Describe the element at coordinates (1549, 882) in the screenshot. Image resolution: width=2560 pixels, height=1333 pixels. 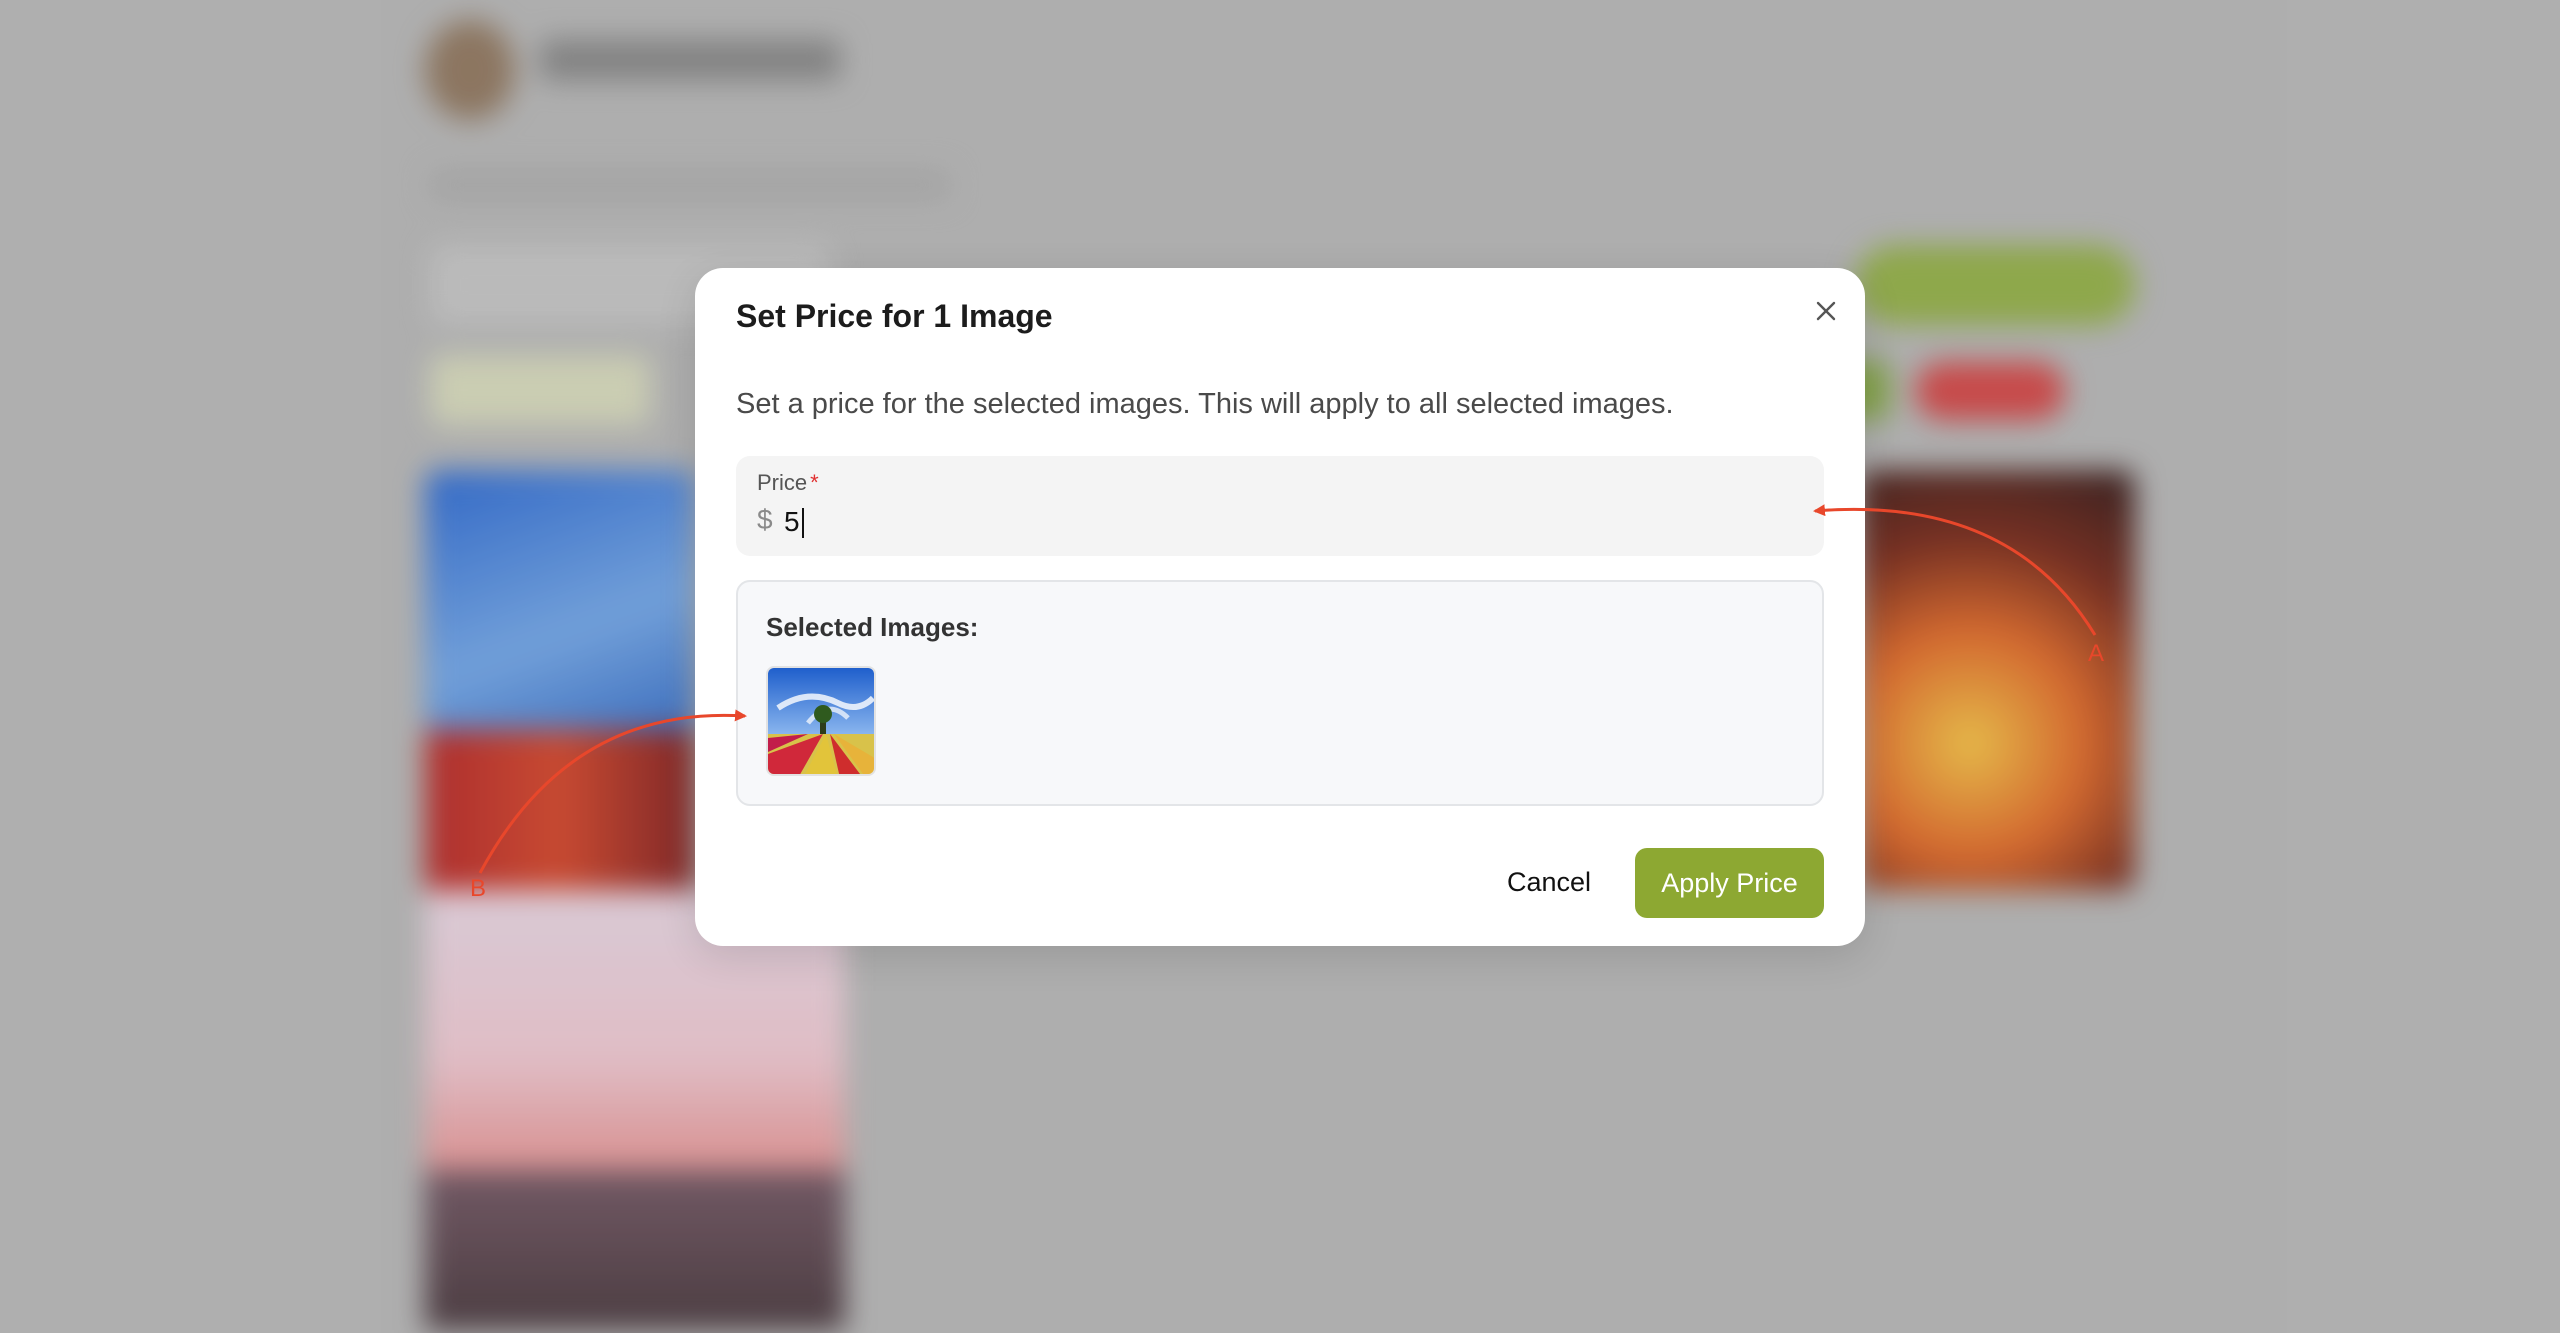
I see `cancel-button: Cancel` at that location.